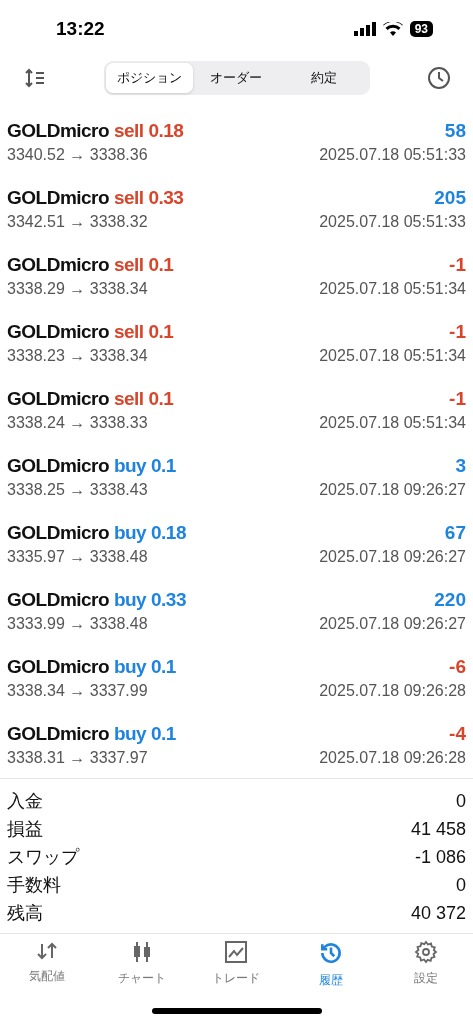 The height and width of the screenshot is (1024, 473). I want to click on summary-label: 入金, so click(25, 801).